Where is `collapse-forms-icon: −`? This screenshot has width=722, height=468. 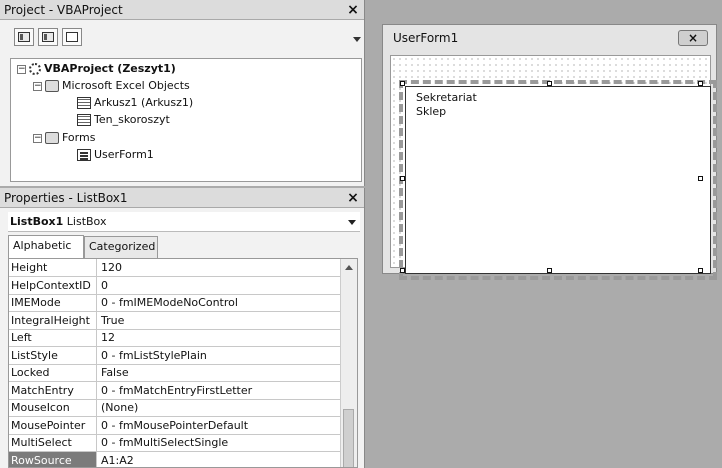 collapse-forms-icon: − is located at coordinates (37, 138).